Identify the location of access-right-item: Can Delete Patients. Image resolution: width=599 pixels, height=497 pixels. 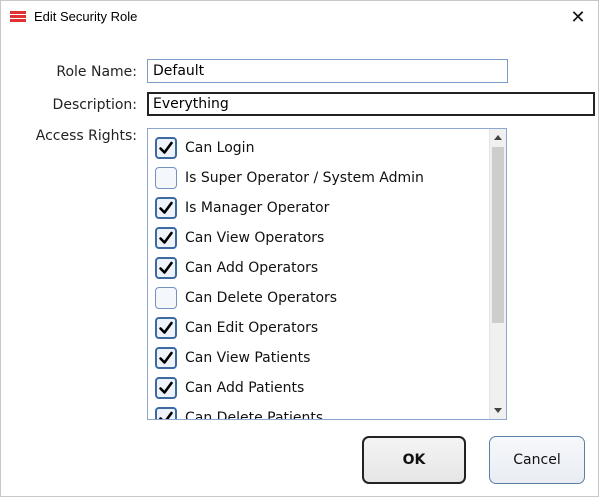
(239, 412).